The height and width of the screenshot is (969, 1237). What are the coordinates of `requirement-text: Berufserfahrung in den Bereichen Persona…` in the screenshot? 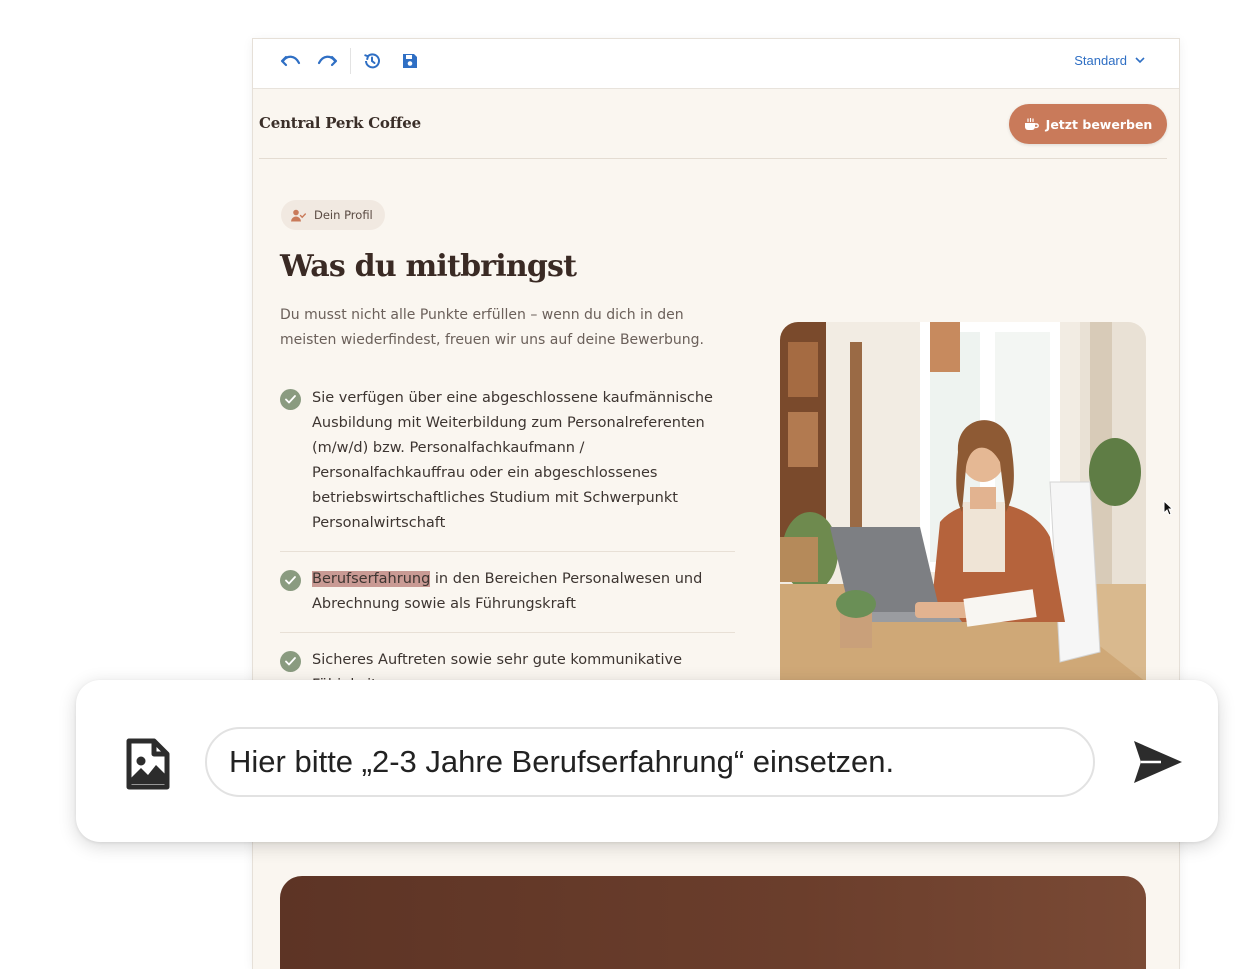 It's located at (523, 592).